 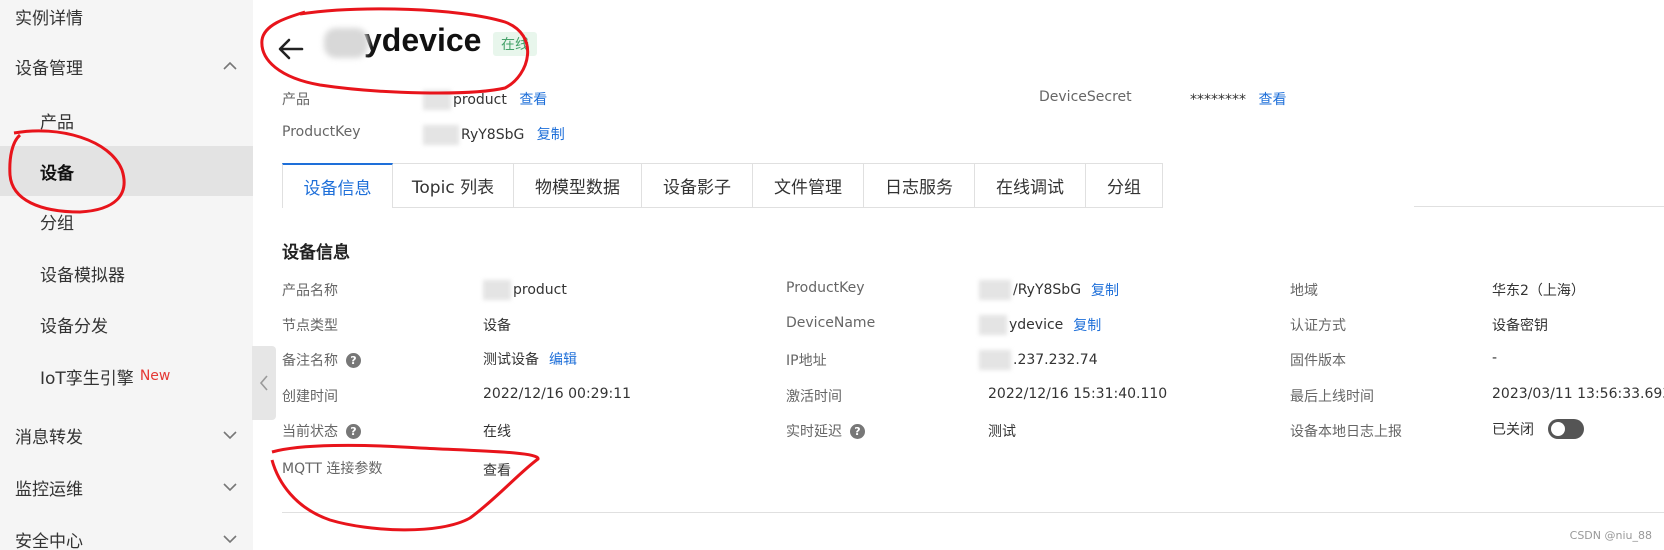 What do you see at coordinates (806, 361) in the screenshot?
I see `info-label-ip-address: IP地址` at bounding box center [806, 361].